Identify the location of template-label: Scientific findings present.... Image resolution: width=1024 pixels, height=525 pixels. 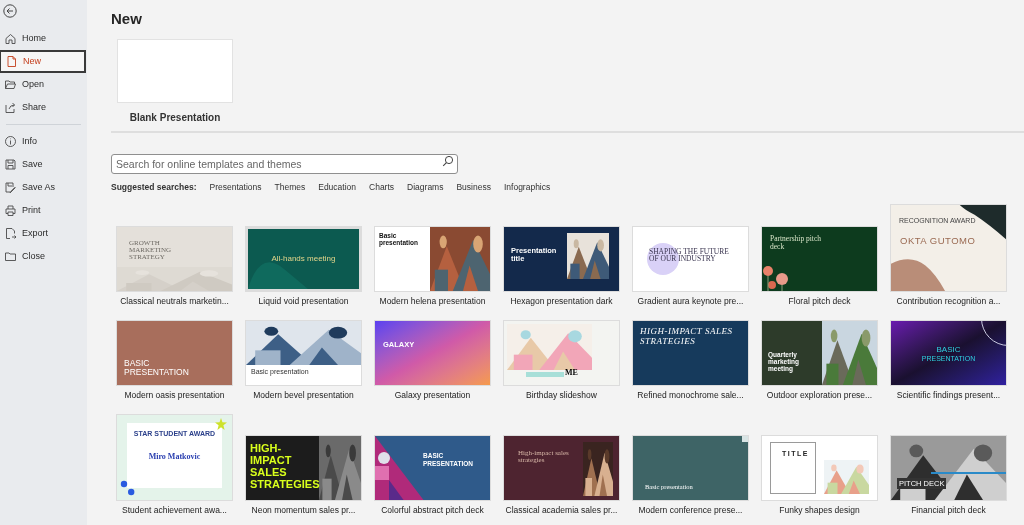
(948, 395).